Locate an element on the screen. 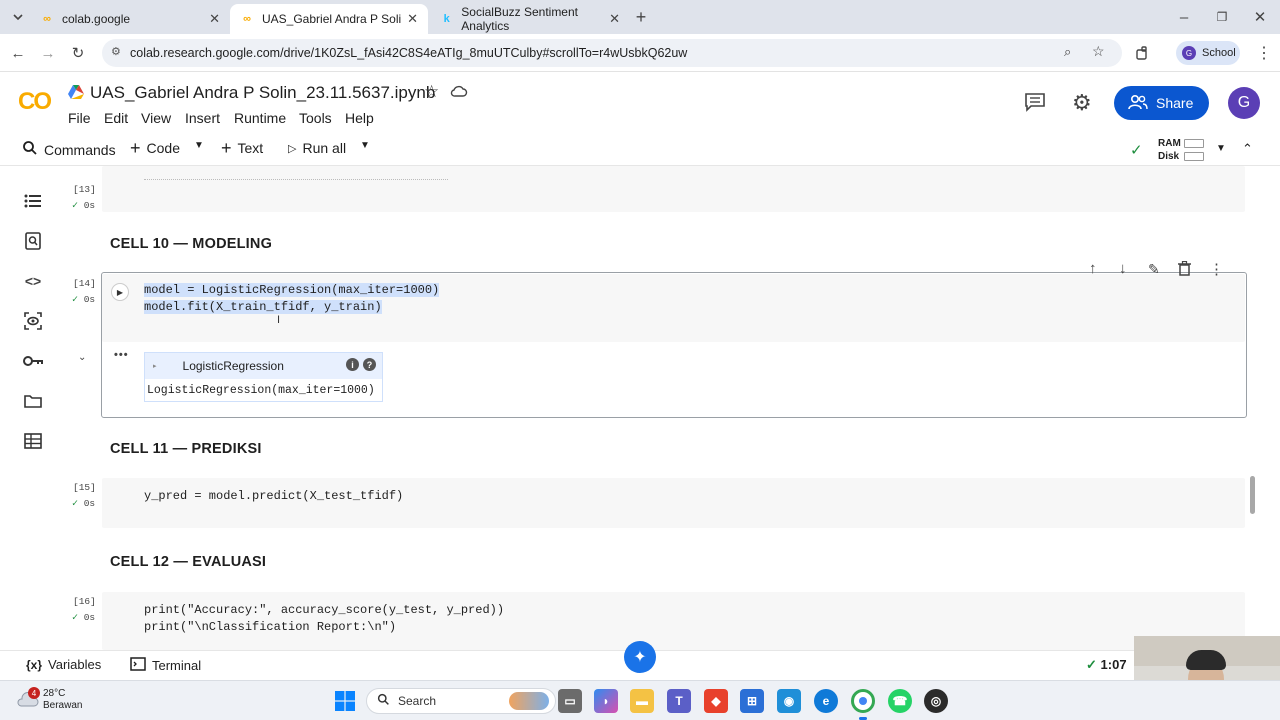 This screenshot has height=720, width=1280. start-windows-icon is located at coordinates (345, 701).